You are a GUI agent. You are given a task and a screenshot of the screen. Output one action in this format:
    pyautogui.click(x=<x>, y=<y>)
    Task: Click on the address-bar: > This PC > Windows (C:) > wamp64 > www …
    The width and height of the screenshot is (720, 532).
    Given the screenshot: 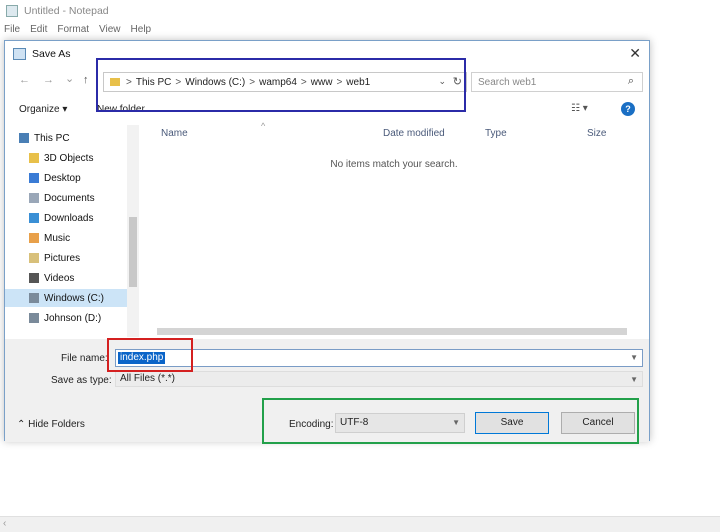 What is the action you would take?
    pyautogui.click(x=285, y=82)
    